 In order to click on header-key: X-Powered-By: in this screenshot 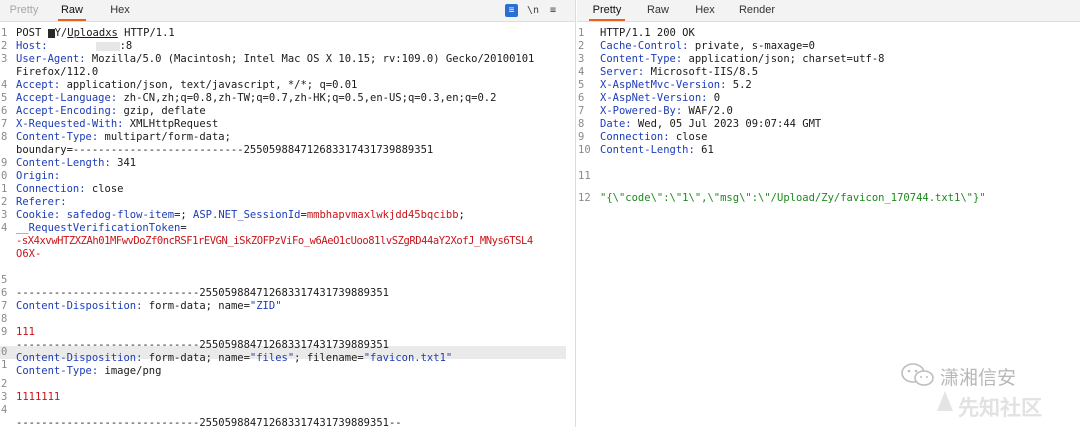, I will do `click(641, 111)`.